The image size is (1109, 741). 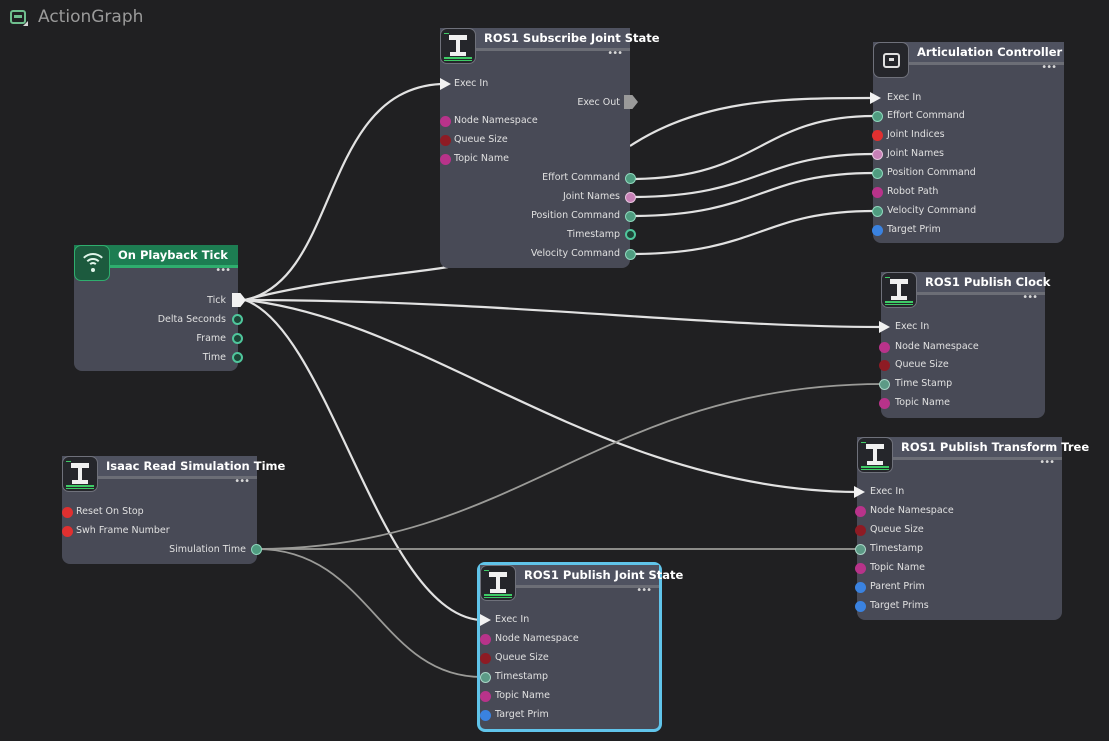 What do you see at coordinates (631, 102) in the screenshot?
I see `exec-out-subscribe` at bounding box center [631, 102].